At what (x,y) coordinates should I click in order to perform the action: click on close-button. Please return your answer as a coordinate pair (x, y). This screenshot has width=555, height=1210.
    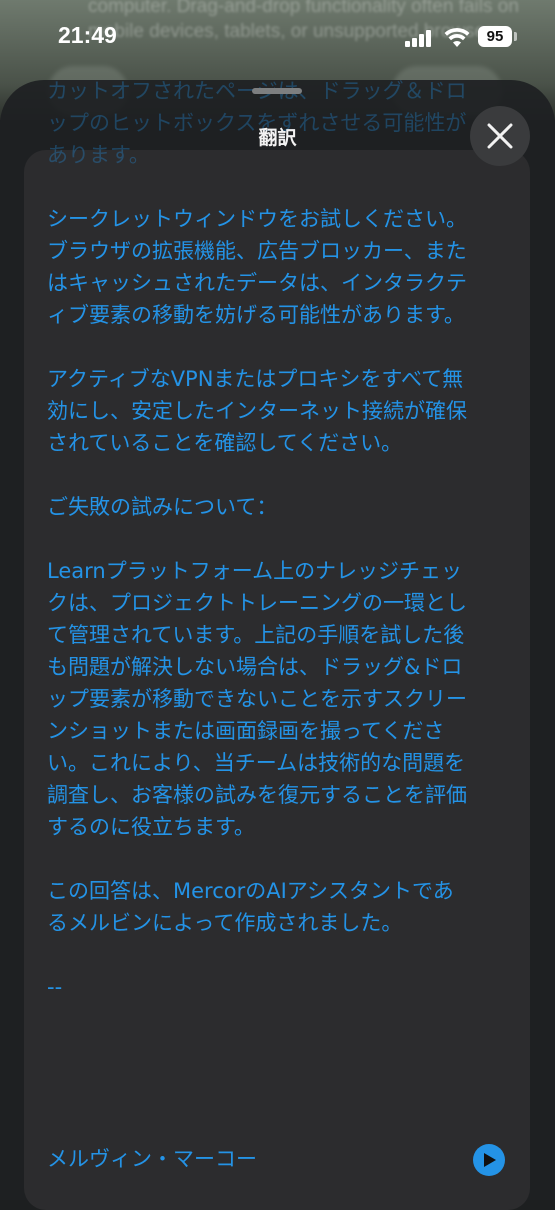
    Looking at the image, I should click on (500, 136).